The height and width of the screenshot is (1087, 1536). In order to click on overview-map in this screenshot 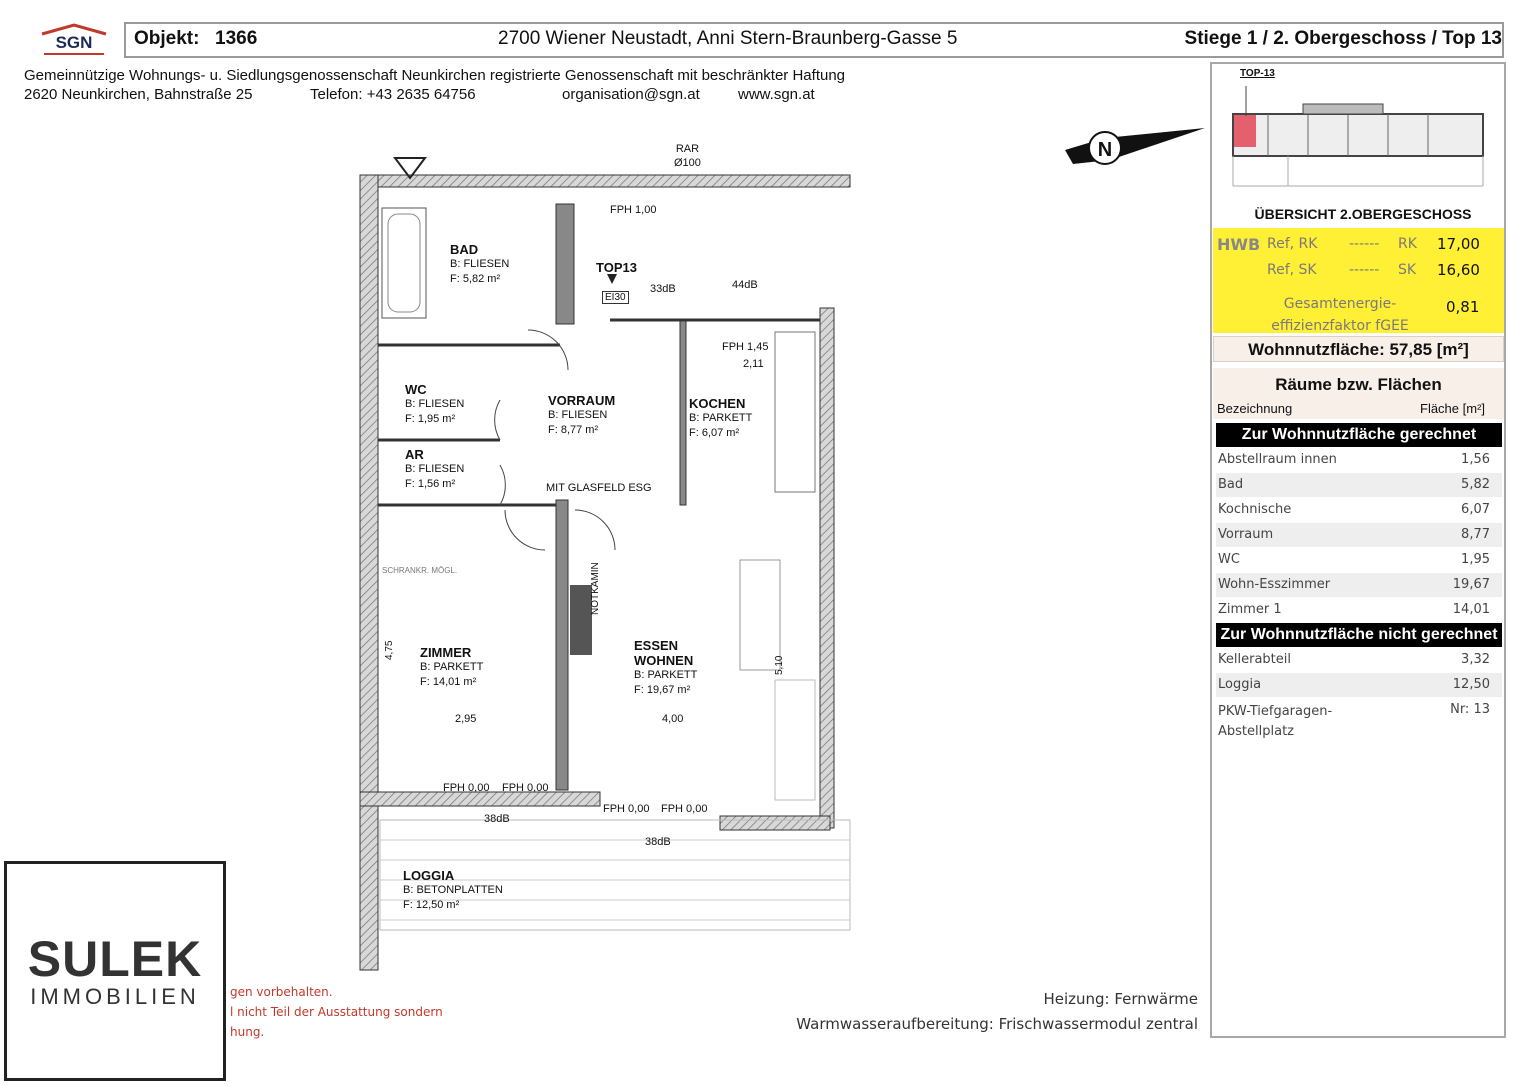, I will do `click(1359, 144)`.